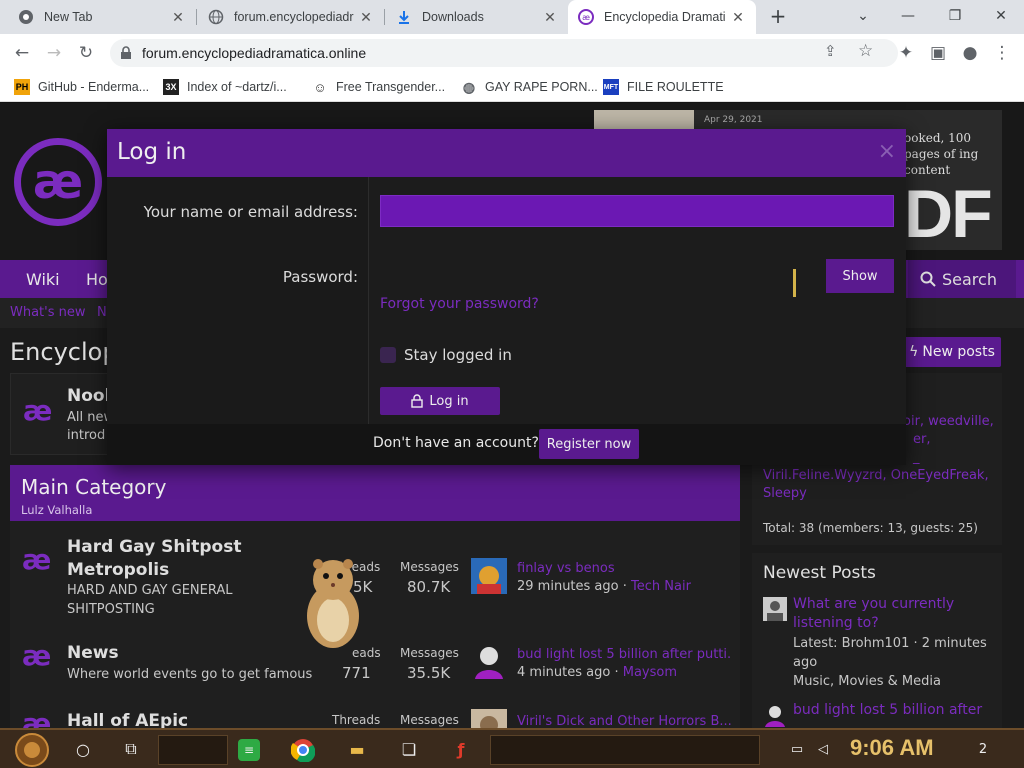  I want to click on forum-title: Hard Gay Shitpost, so click(154, 547).